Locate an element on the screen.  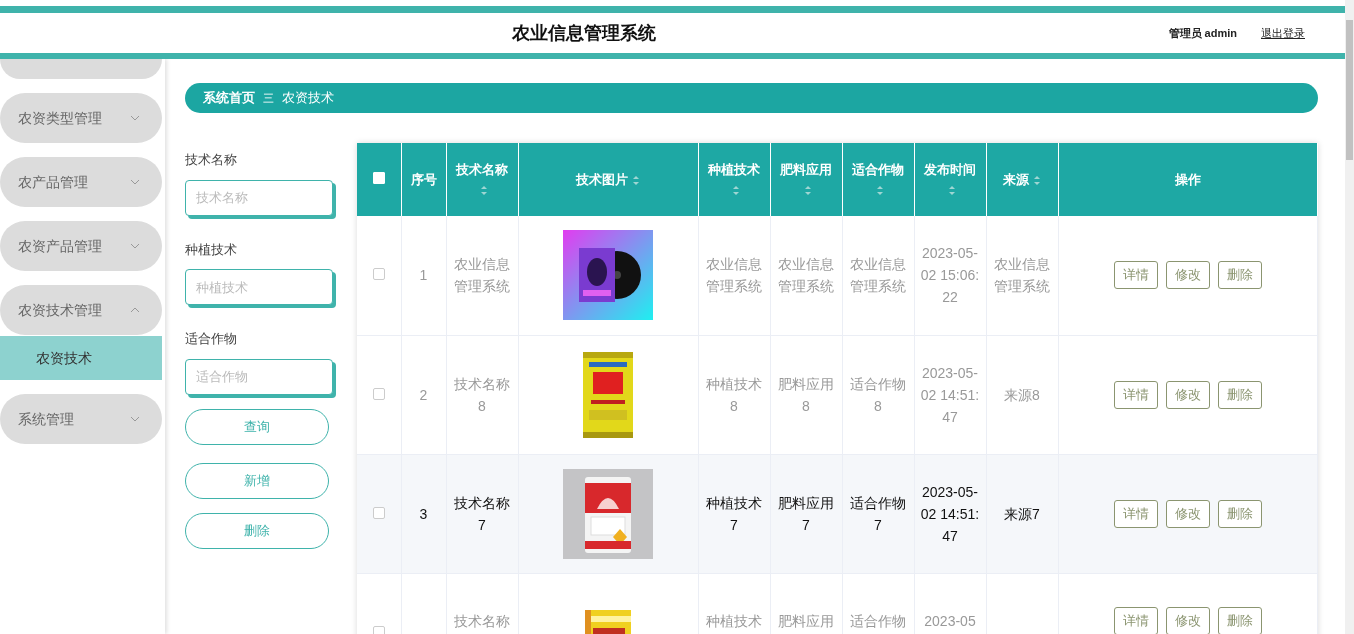
field-label: 适合作物 is located at coordinates (211, 339).